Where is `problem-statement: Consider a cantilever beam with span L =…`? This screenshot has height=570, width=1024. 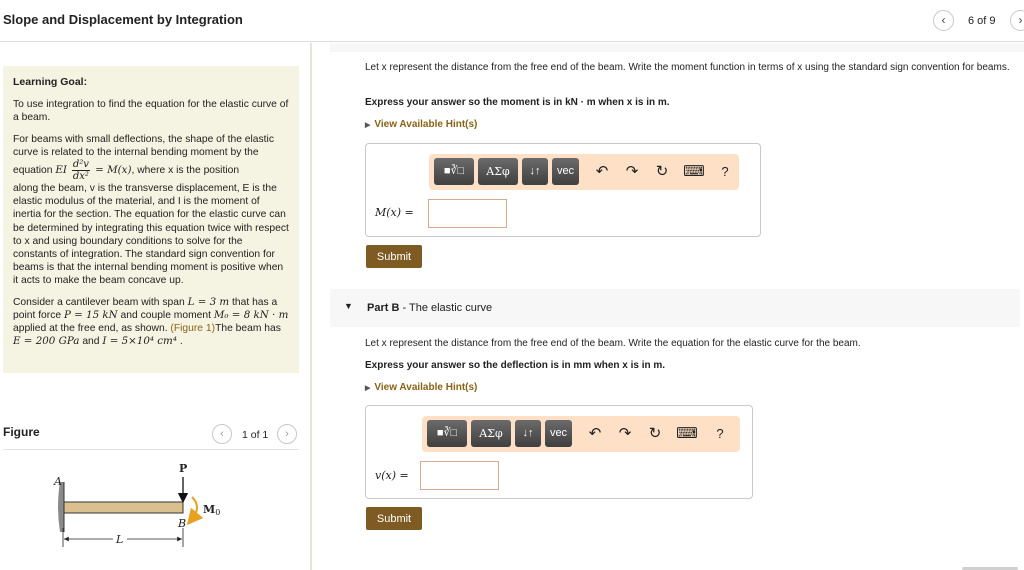 problem-statement: Consider a cantilever beam with span L =… is located at coordinates (151, 321).